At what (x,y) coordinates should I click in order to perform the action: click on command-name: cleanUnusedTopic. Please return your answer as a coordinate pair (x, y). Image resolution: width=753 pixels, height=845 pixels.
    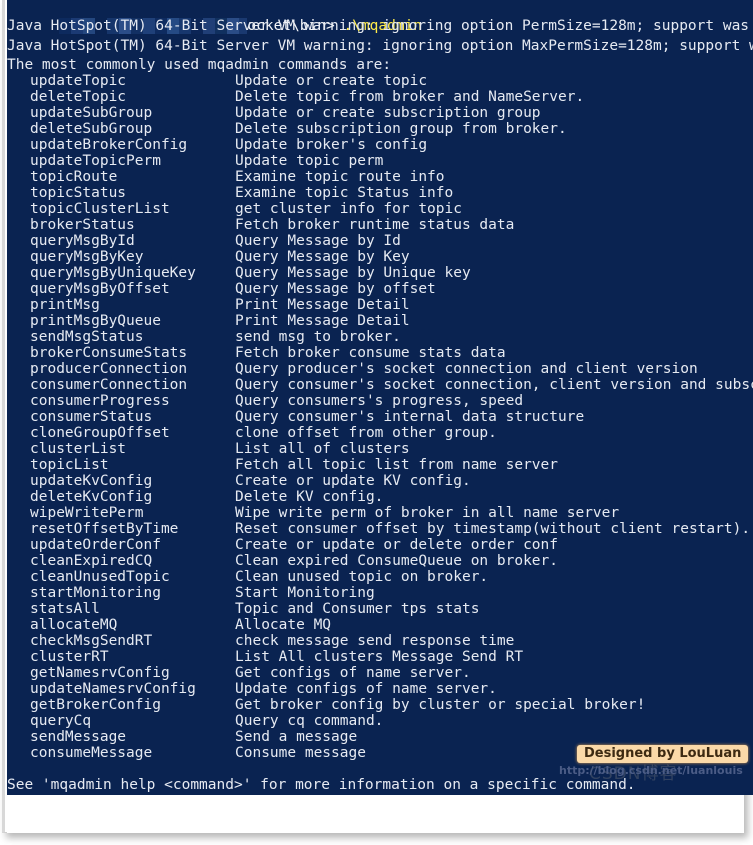
    Looking at the image, I should click on (100, 577).